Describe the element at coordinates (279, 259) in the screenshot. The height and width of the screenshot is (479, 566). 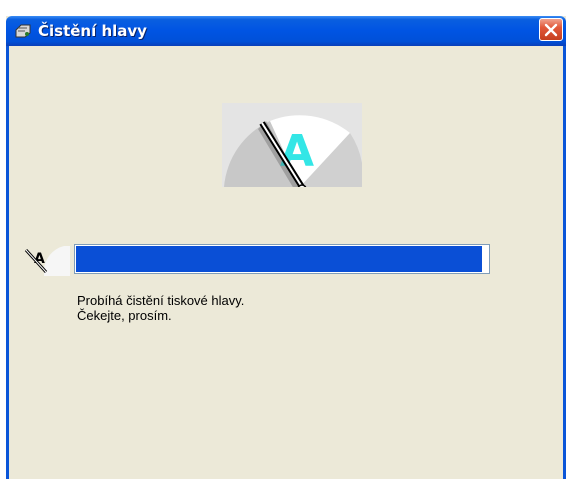
I see `progress-fill` at that location.